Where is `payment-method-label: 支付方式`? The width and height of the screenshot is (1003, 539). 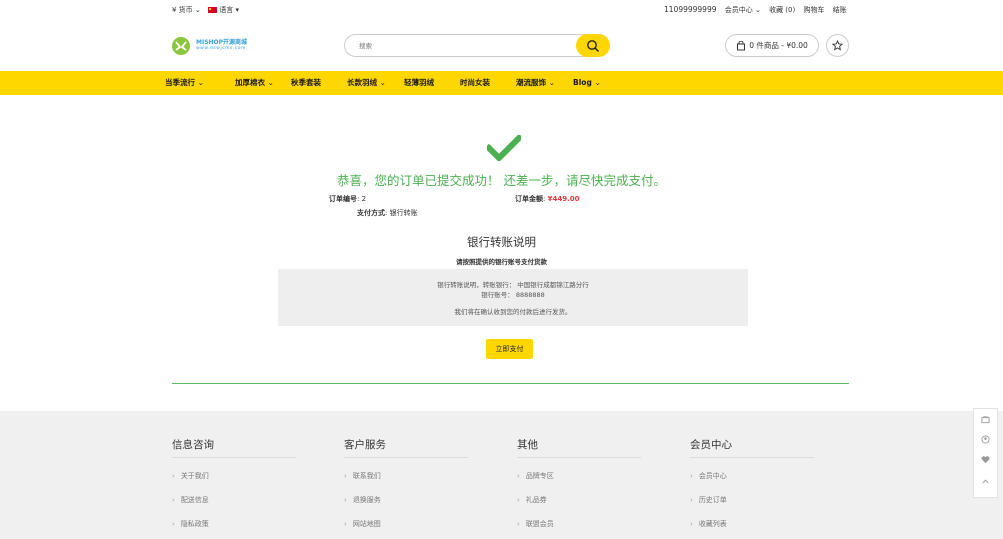 payment-method-label: 支付方式 is located at coordinates (371, 213).